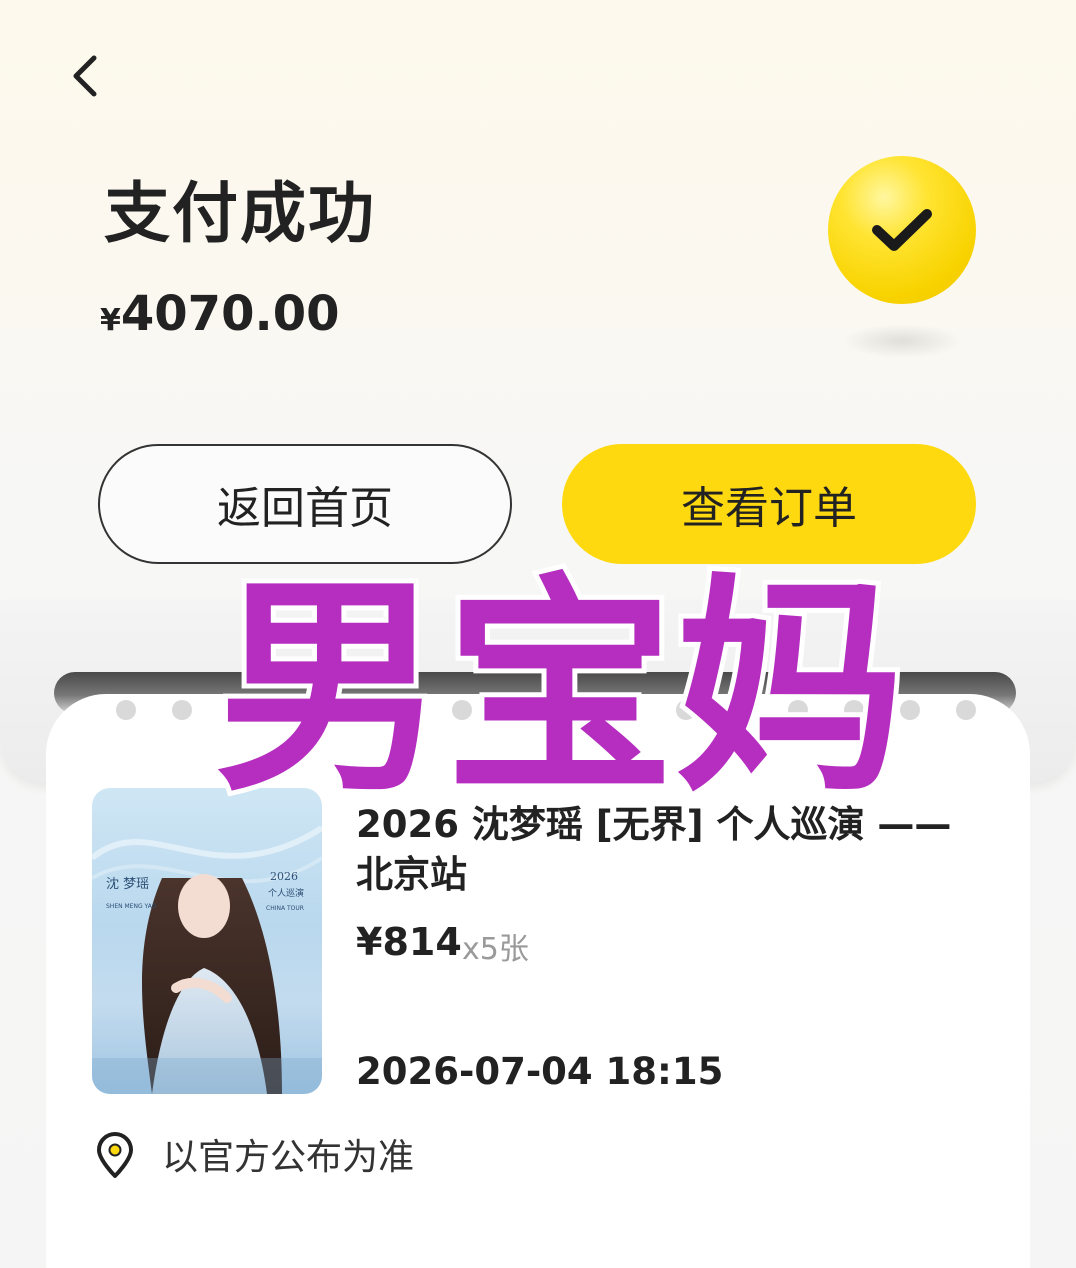  I want to click on poster-tour: 个人巡演, so click(286, 893).